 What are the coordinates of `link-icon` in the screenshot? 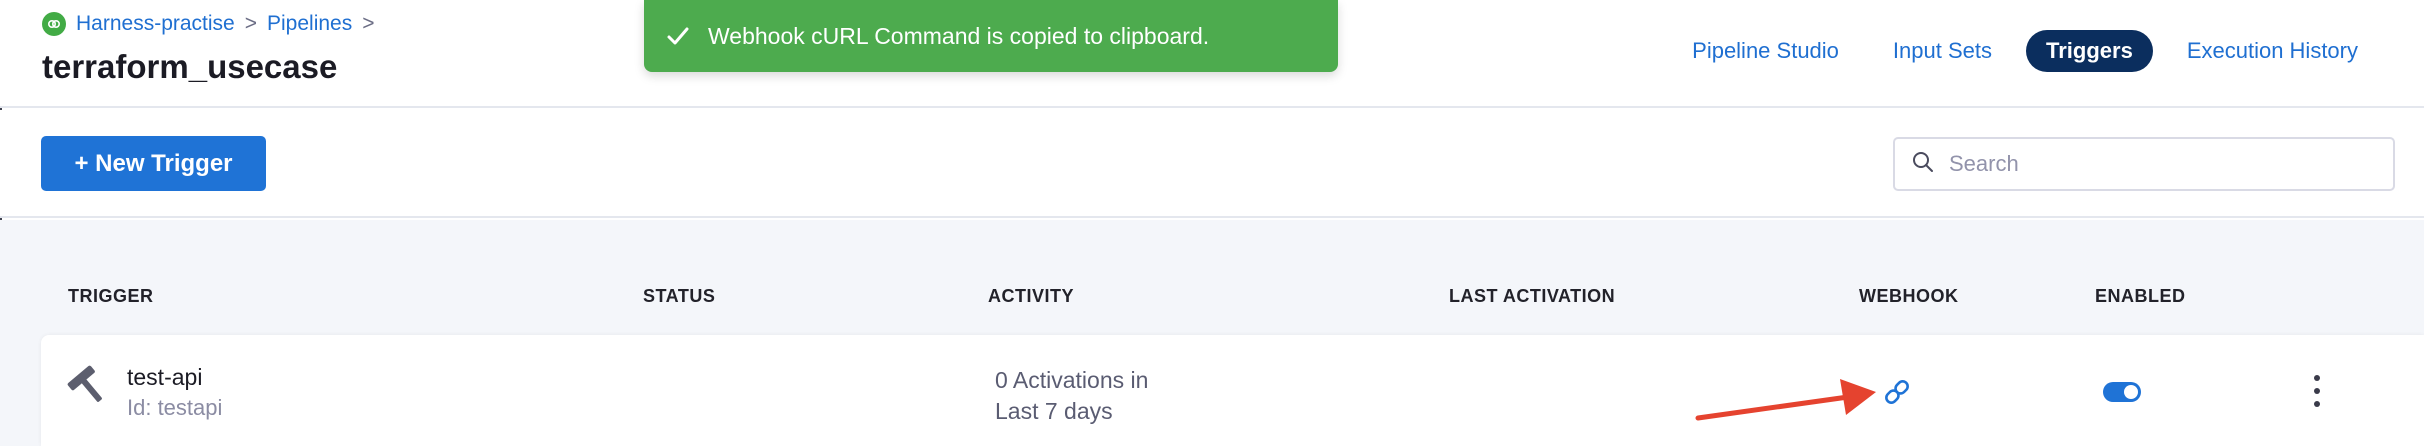 It's located at (1897, 394).